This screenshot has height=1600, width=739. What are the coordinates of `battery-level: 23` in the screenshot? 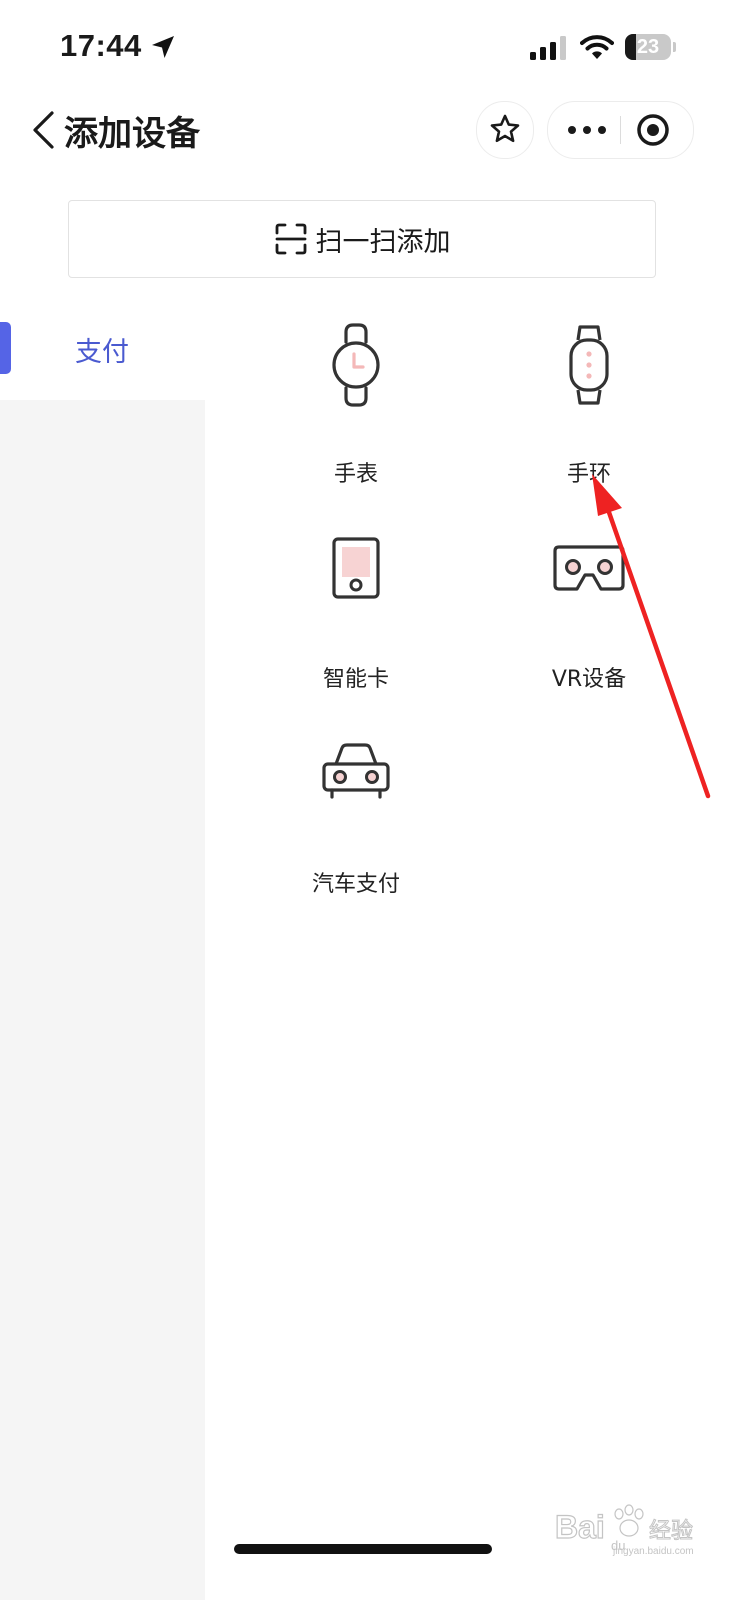 It's located at (648, 47).